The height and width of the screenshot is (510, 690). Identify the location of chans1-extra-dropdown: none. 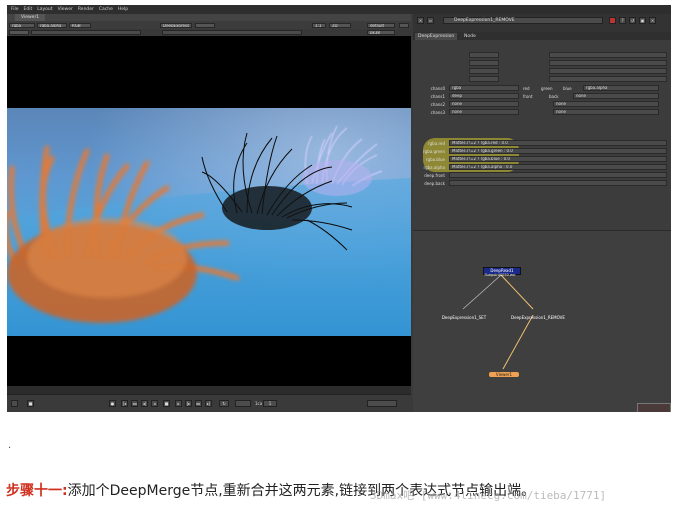
(616, 96).